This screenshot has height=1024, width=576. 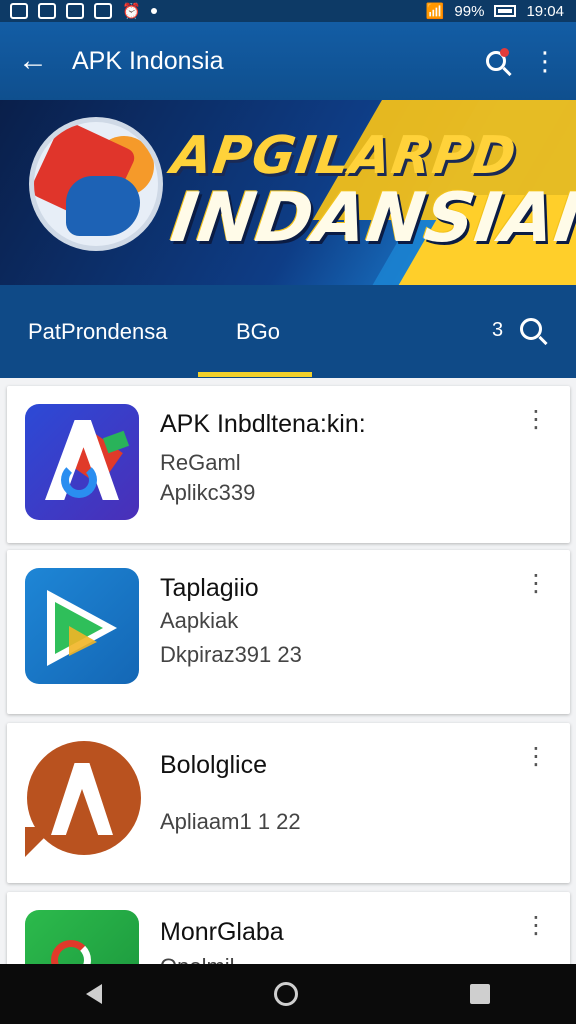 I want to click on app-bar-title: APK Indonsia, so click(x=148, y=60).